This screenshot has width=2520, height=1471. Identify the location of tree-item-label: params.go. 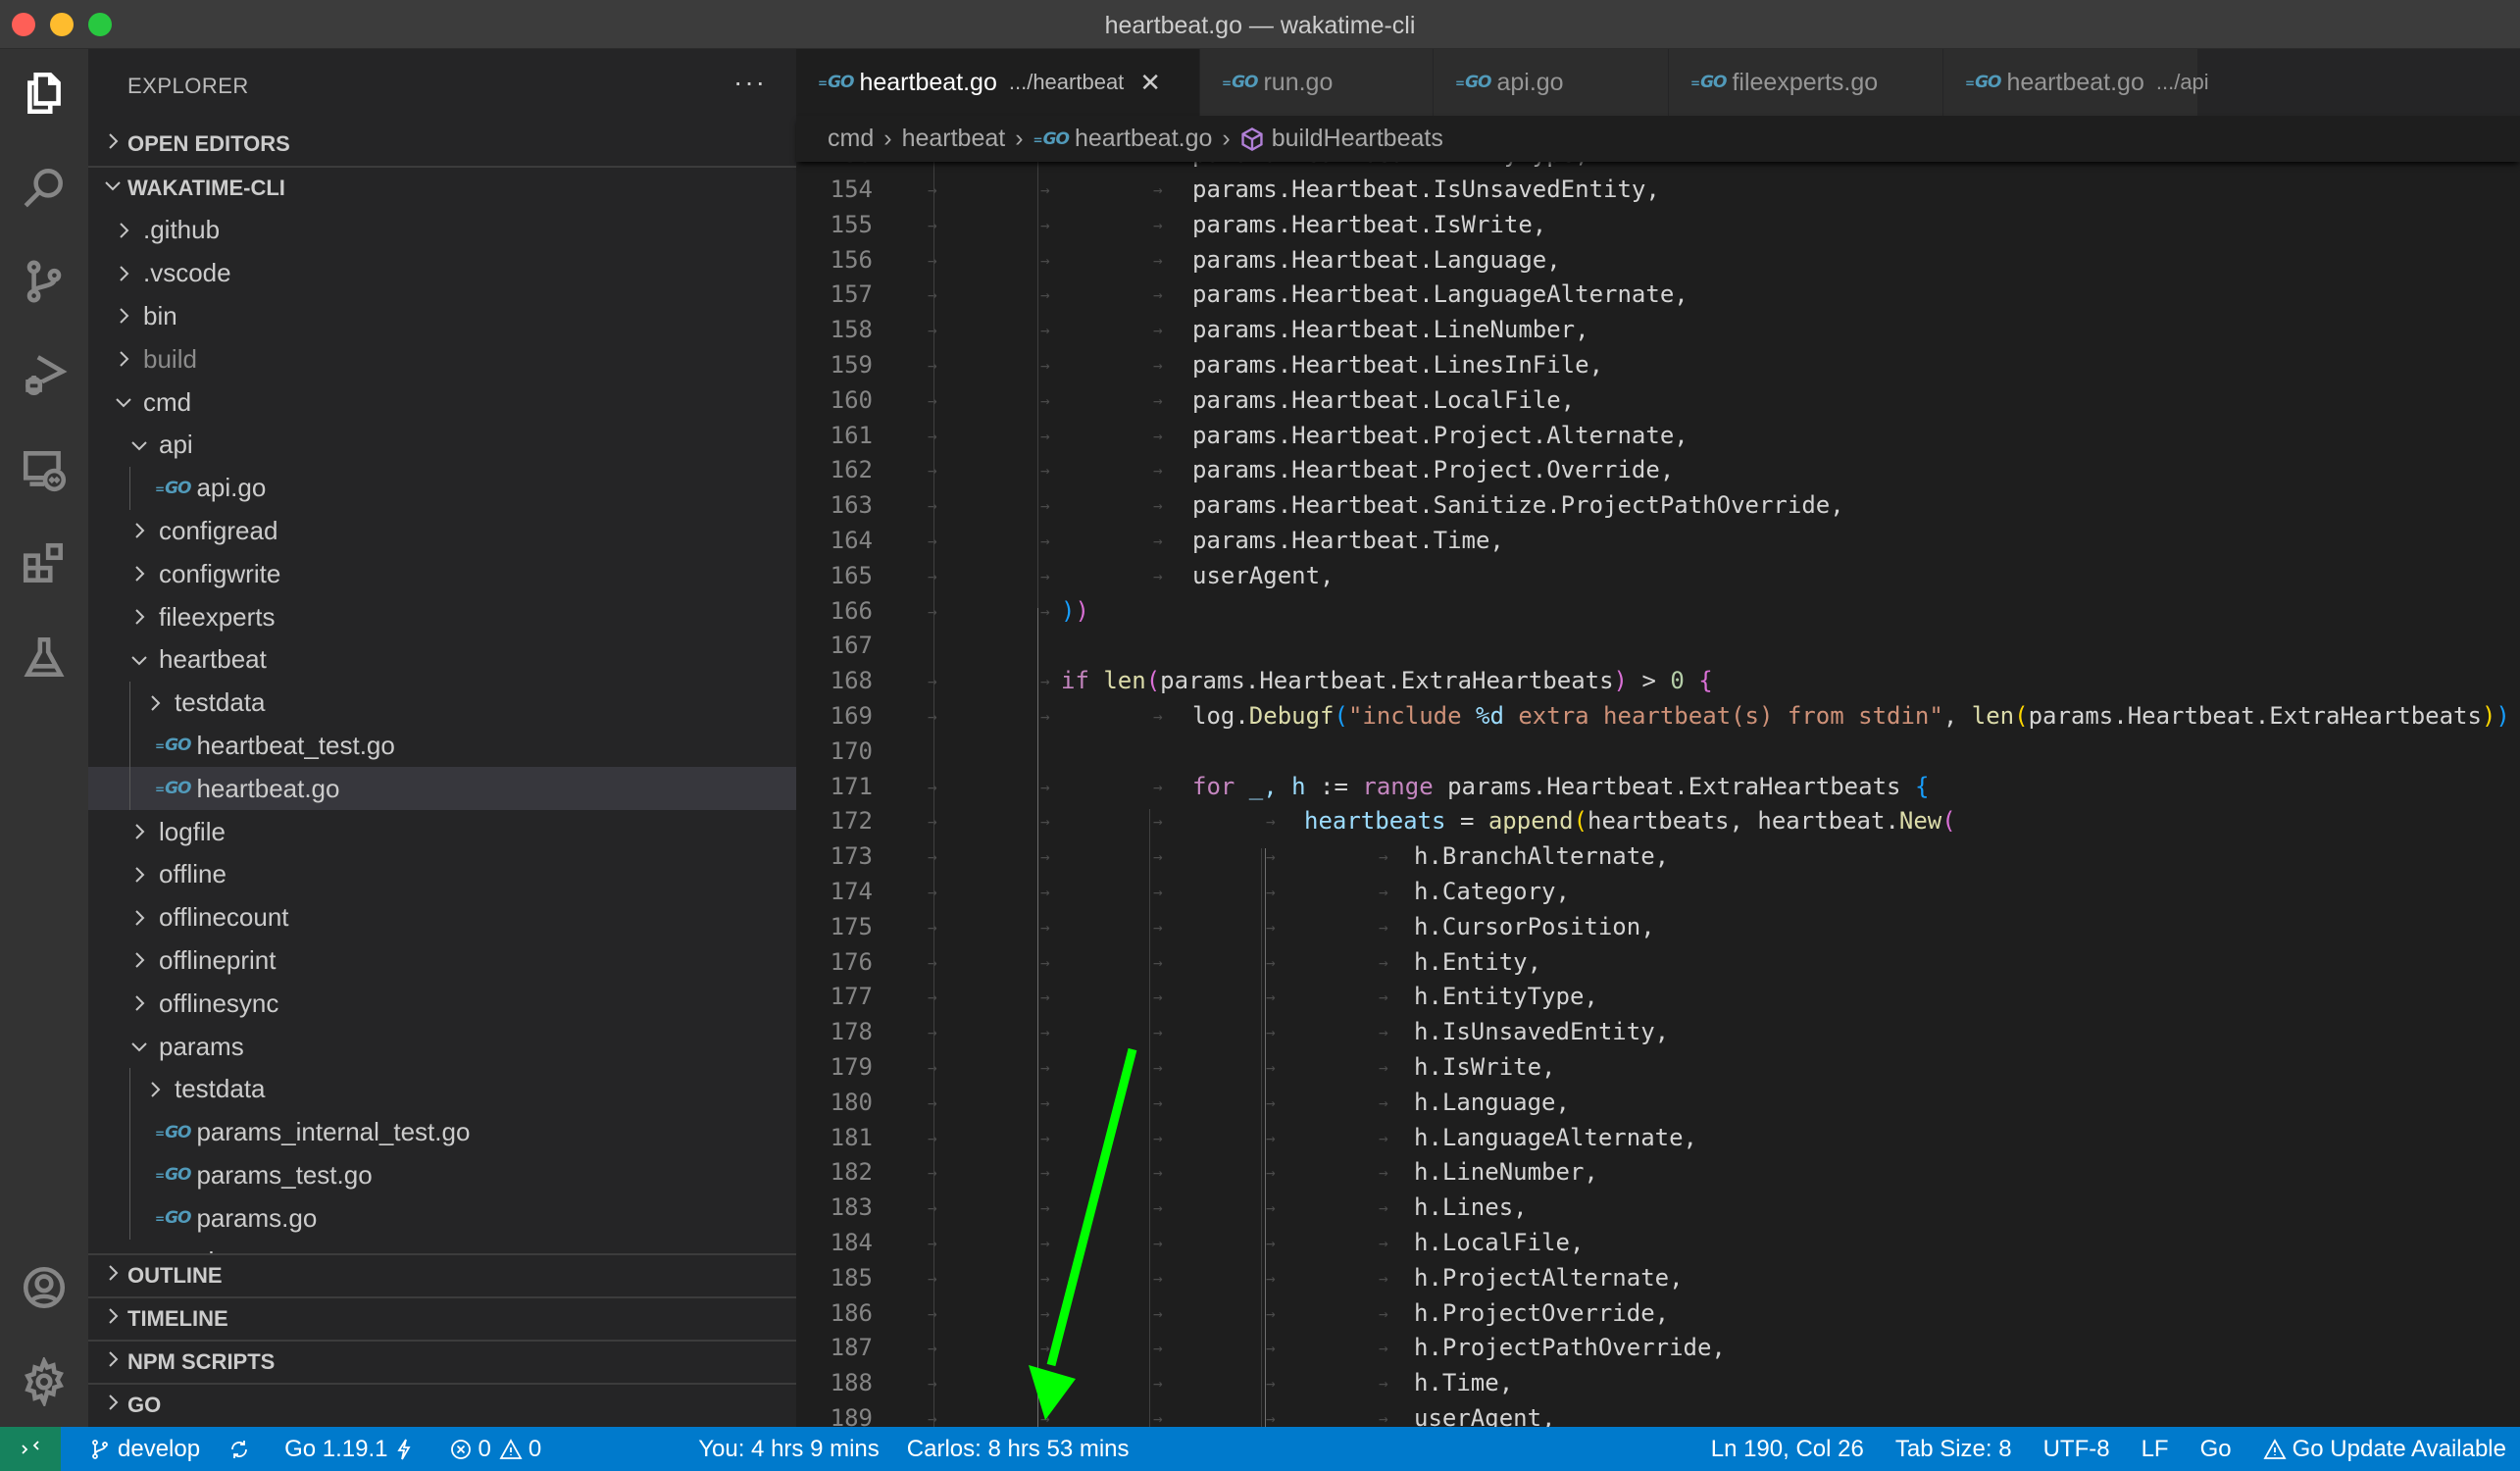
(257, 1217).